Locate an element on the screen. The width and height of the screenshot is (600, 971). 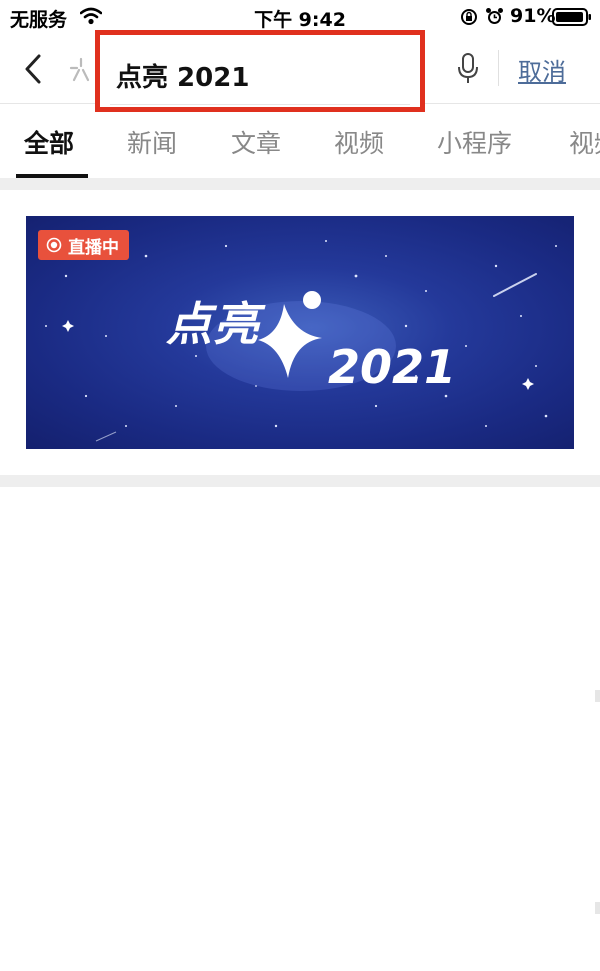
search-input-highlight: 点亮 2021 is located at coordinates (260, 71).